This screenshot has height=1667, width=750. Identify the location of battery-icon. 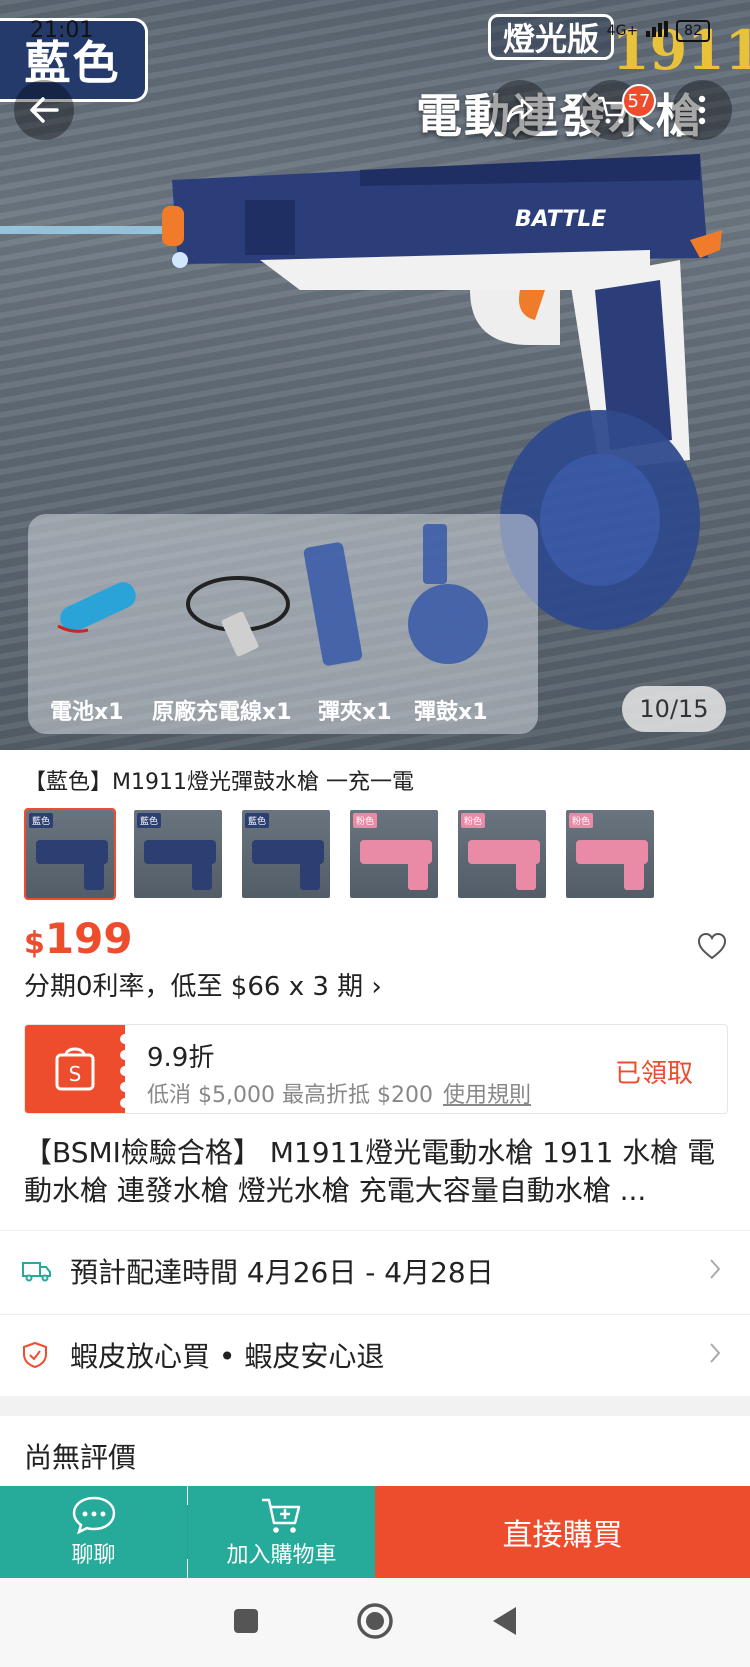
(96, 607).